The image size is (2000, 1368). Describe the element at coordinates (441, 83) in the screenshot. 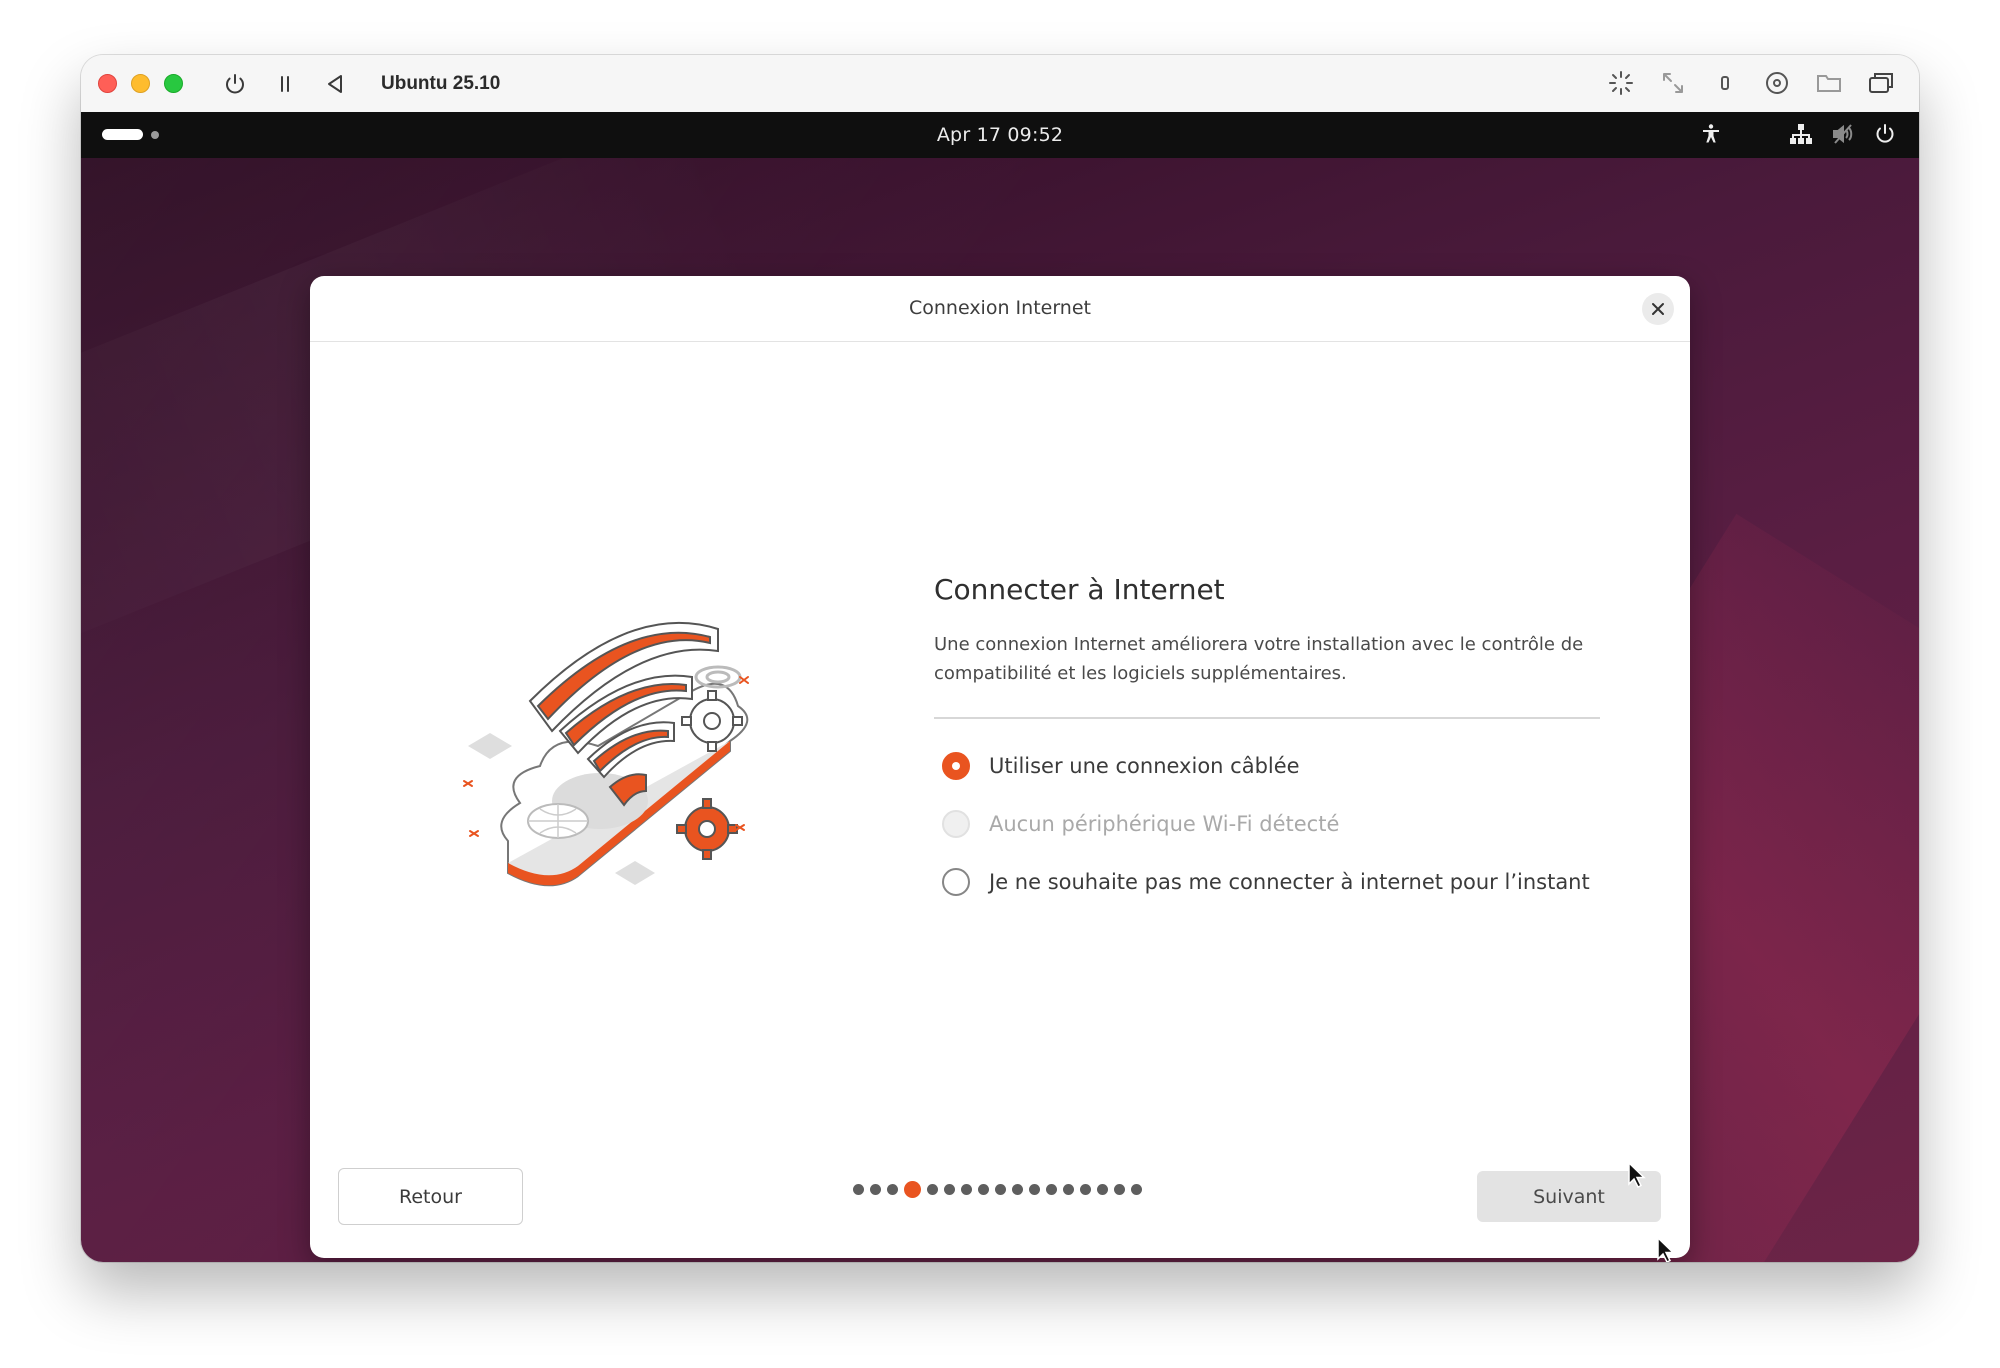

I see `vm-title: Ubuntu 25.10` at that location.